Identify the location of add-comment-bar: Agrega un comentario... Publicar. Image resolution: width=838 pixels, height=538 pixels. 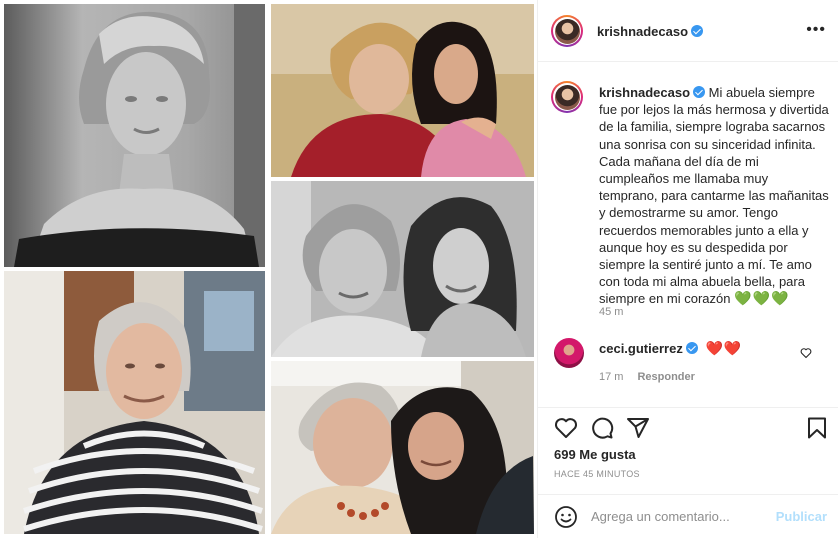
(688, 516).